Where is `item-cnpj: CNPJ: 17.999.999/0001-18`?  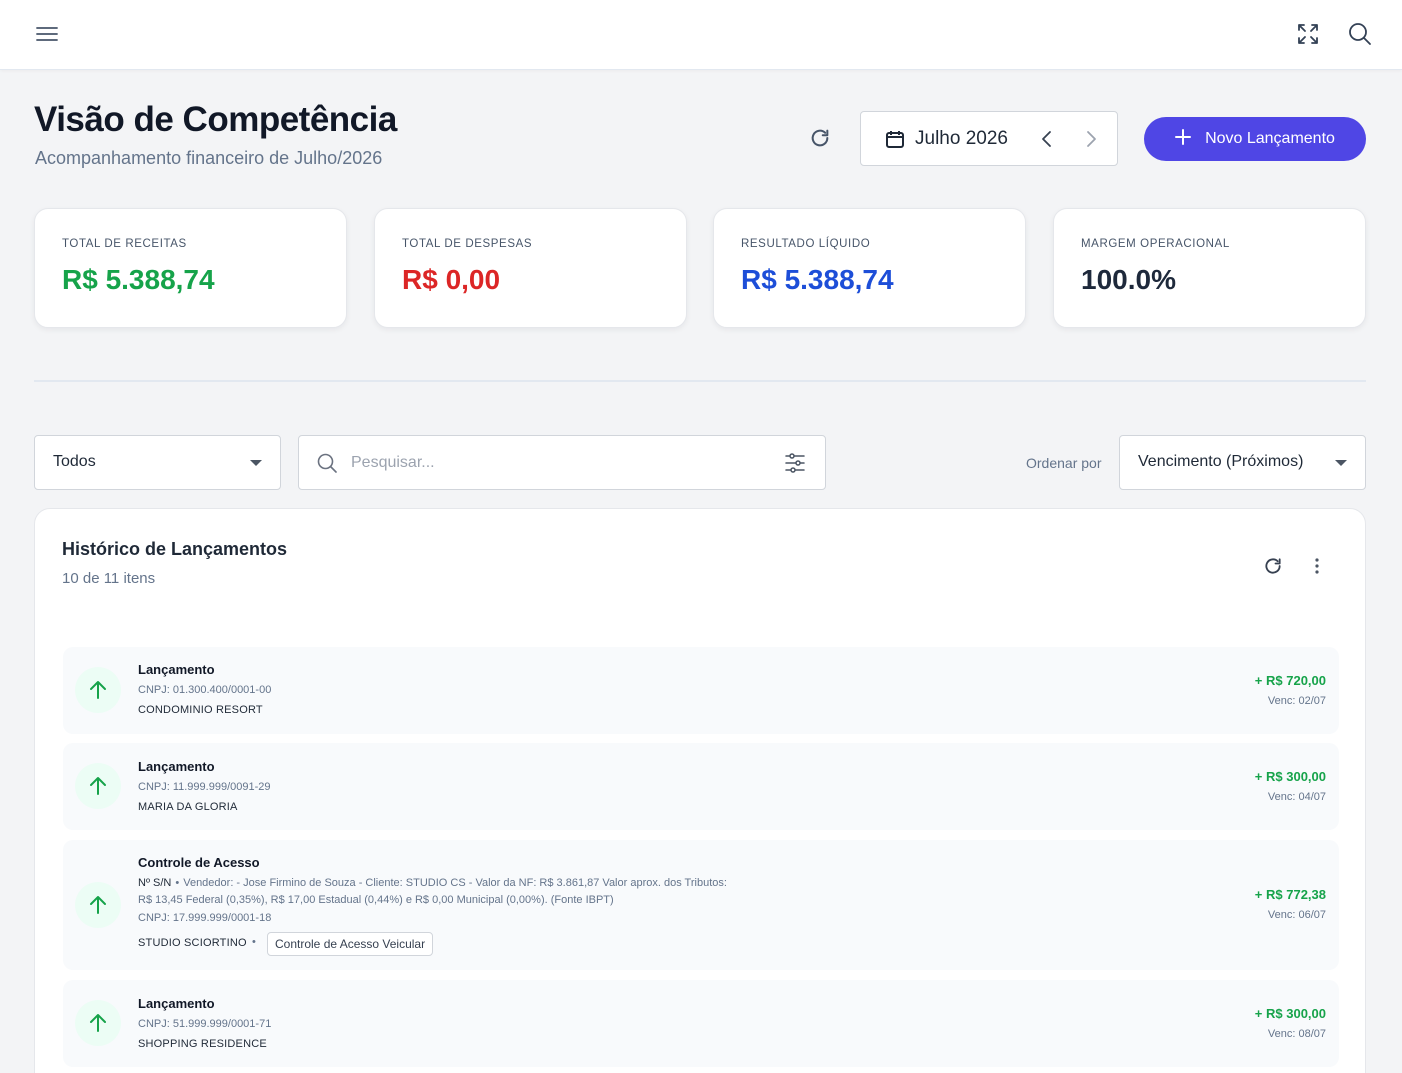
item-cnpj: CNPJ: 17.999.999/0001-18 is located at coordinates (205, 918).